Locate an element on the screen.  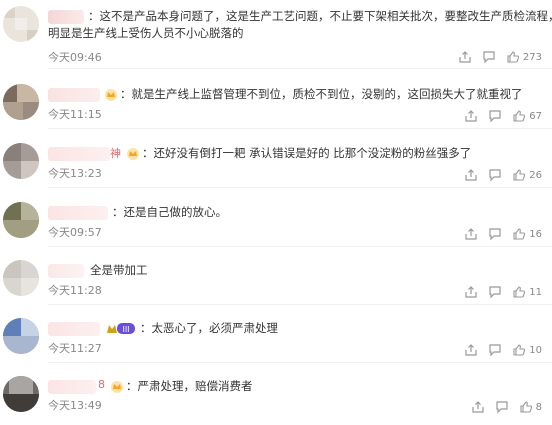
comment-actions: 8 is located at coordinates (506, 407).